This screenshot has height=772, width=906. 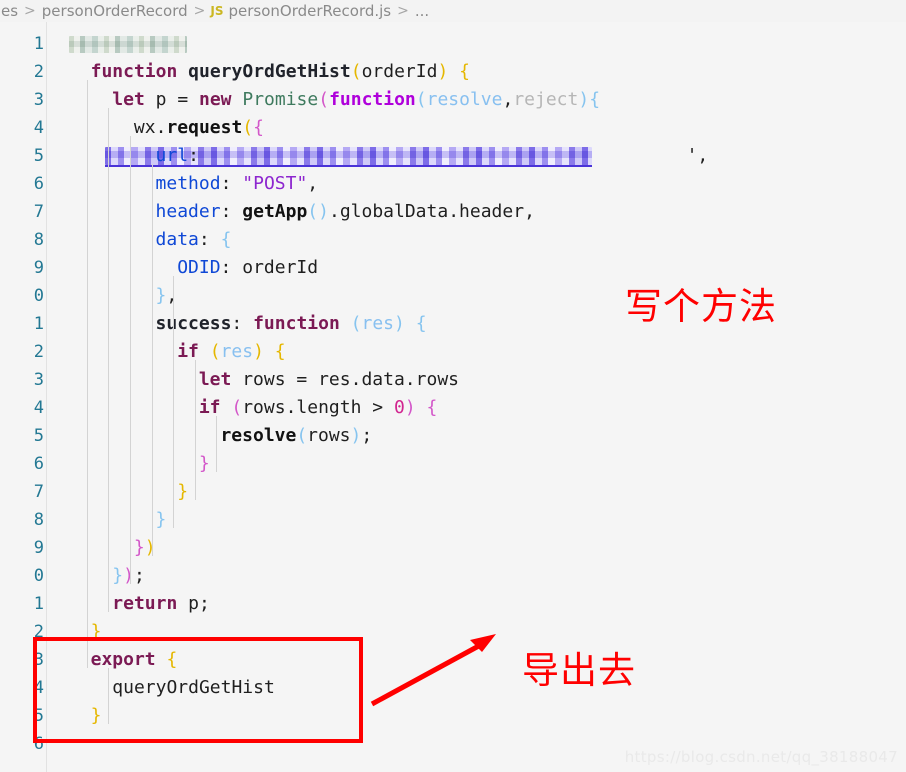 What do you see at coordinates (280, 267) in the screenshot?
I see `code-token-propd: orderId` at bounding box center [280, 267].